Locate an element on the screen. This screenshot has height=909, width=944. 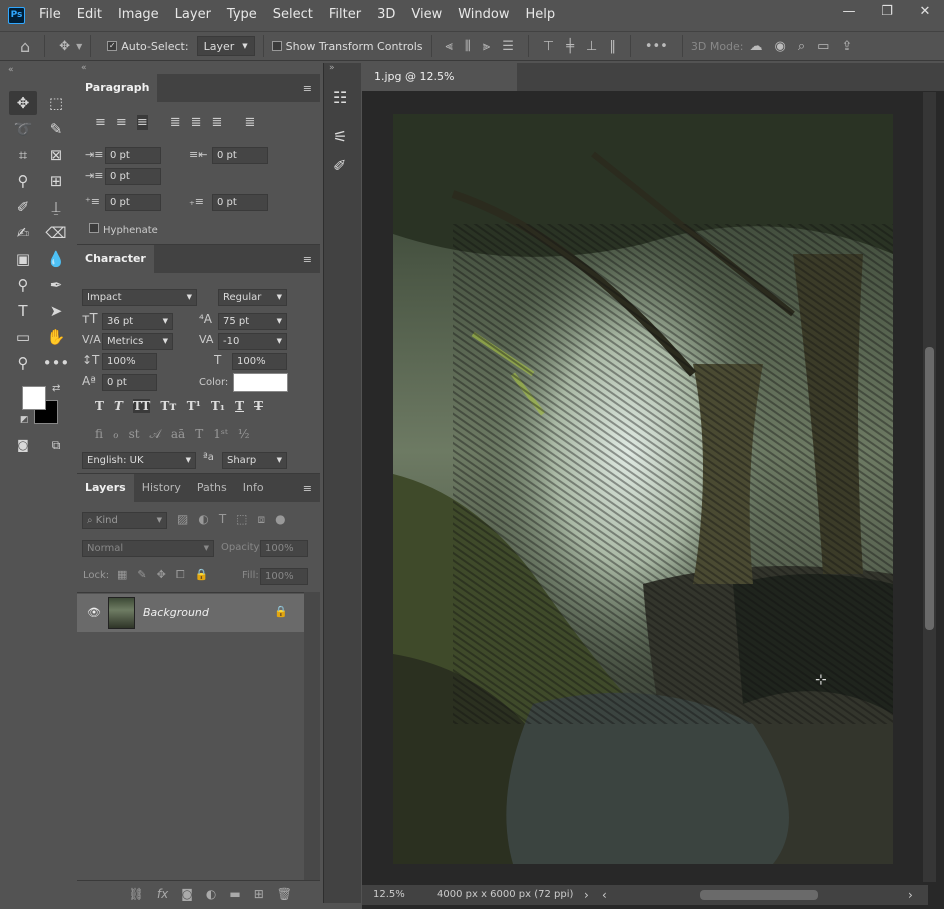
justify-last-center-icon: ≣ is located at coordinates (196, 122).